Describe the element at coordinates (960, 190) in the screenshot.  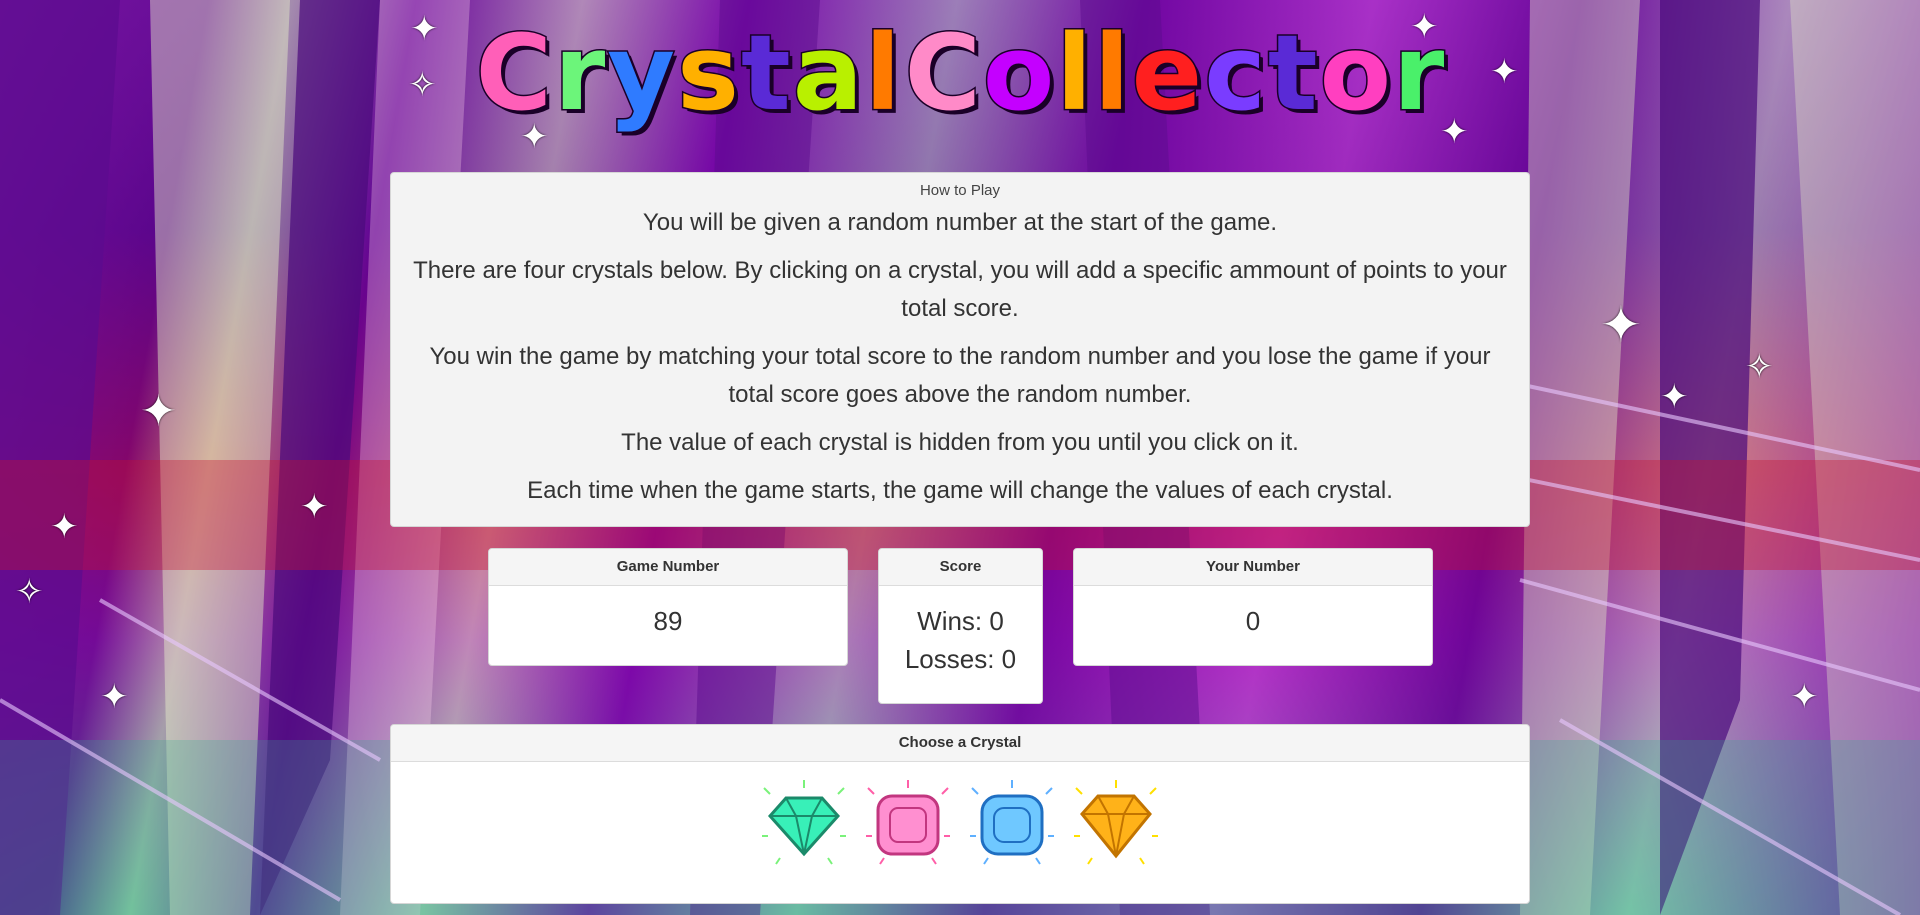
I see `how-to-play-heading: How to Play` at that location.